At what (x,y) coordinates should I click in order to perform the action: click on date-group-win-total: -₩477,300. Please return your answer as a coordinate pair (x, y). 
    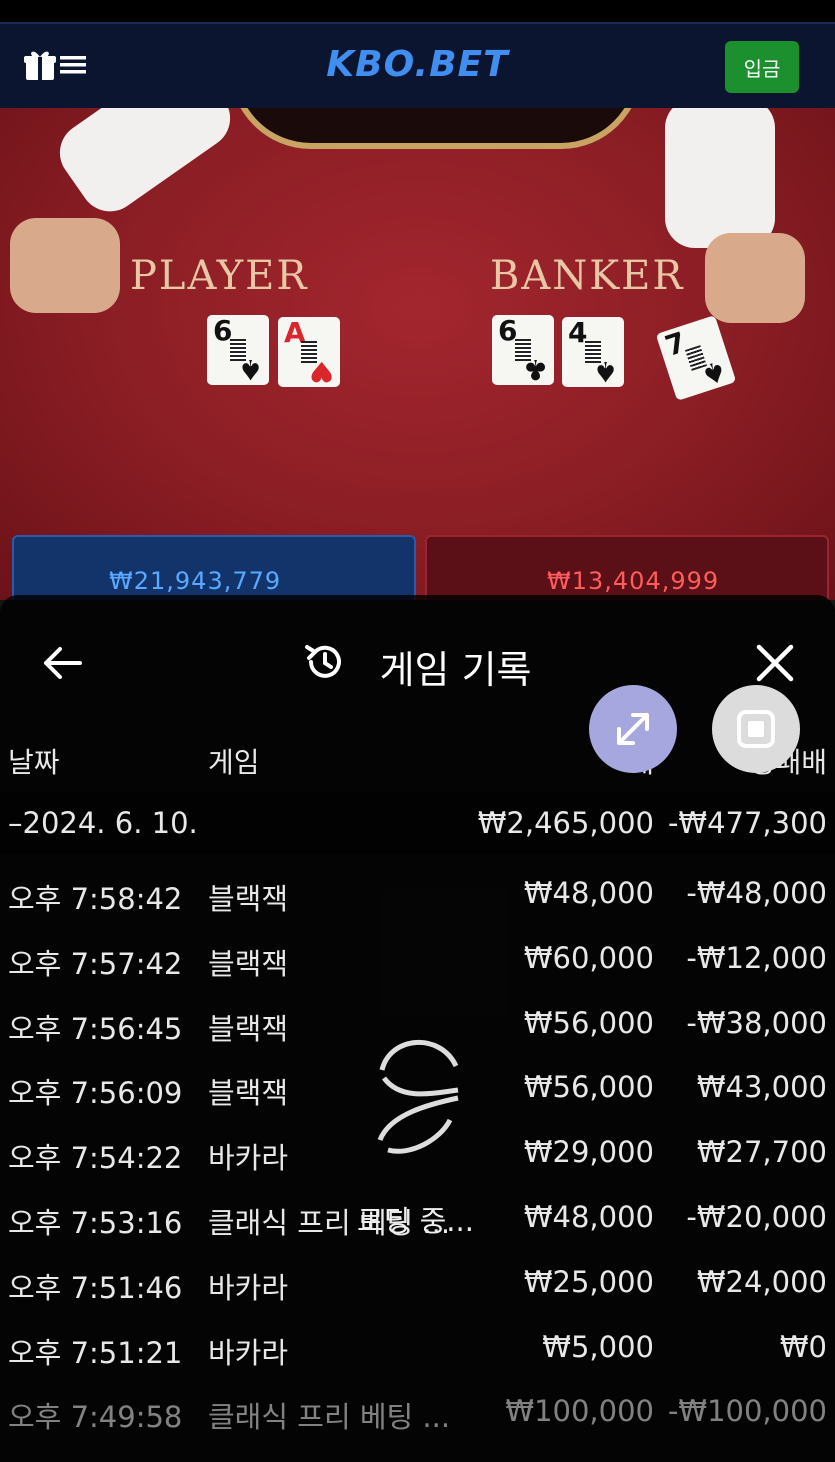
    Looking at the image, I should click on (747, 823).